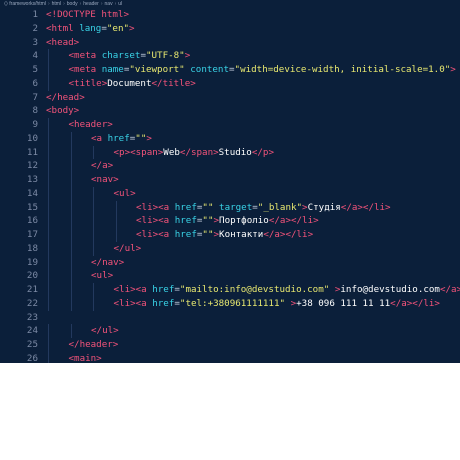 This screenshot has height=460, width=460. Describe the element at coordinates (230, 98) in the screenshot. I see `code-line: 7 </head>` at that location.